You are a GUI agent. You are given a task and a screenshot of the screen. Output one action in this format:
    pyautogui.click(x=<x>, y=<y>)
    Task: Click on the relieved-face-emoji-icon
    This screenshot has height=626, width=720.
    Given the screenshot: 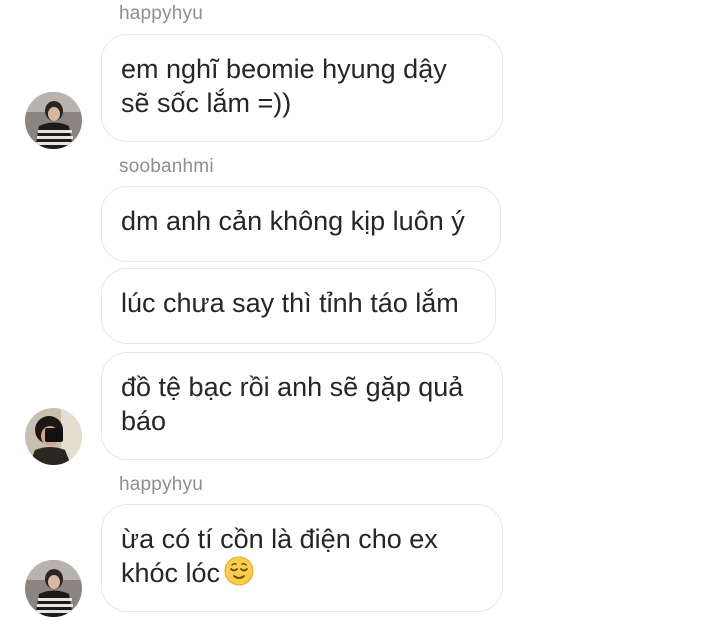 What is the action you would take?
    pyautogui.click(x=239, y=575)
    